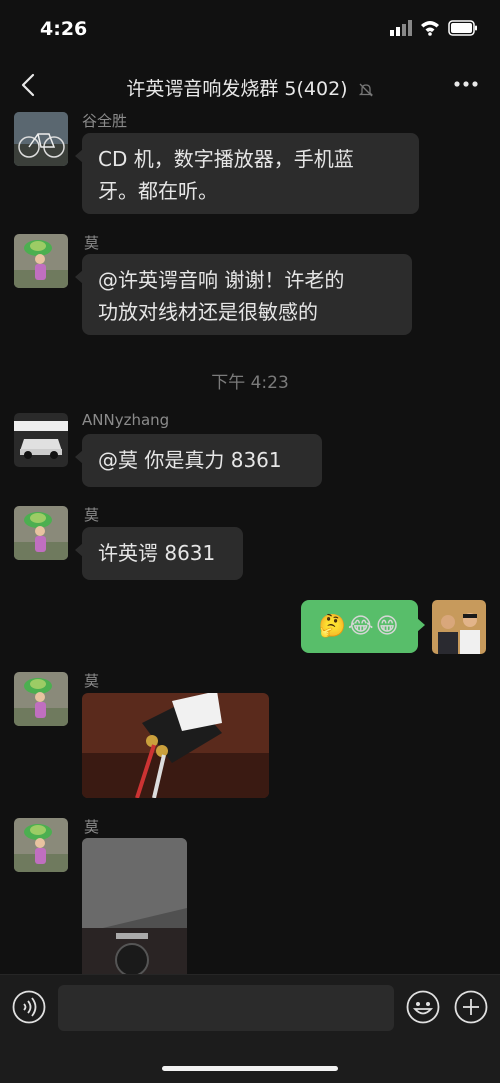  What do you see at coordinates (250, 1068) in the screenshot?
I see `home-indicator` at bounding box center [250, 1068].